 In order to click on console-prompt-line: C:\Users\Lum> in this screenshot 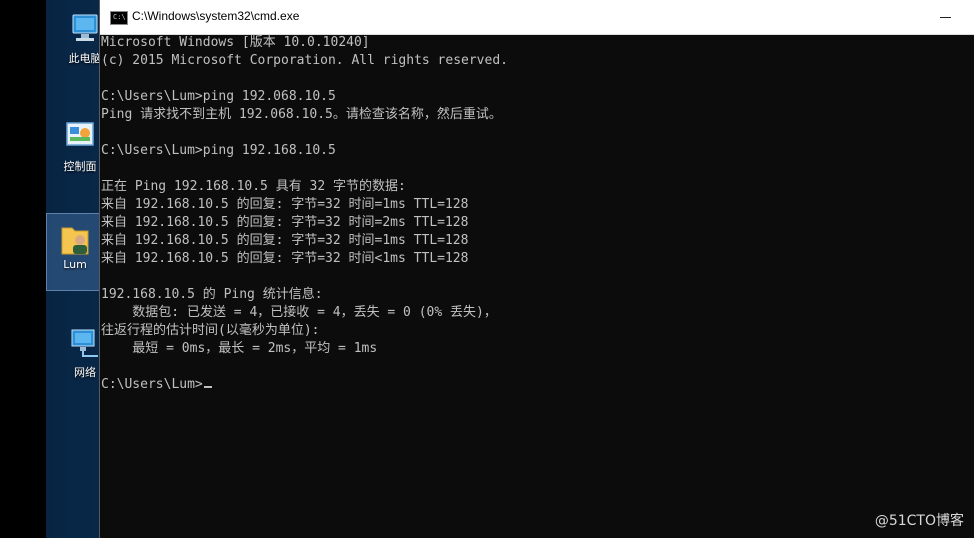, I will do `click(537, 385)`.